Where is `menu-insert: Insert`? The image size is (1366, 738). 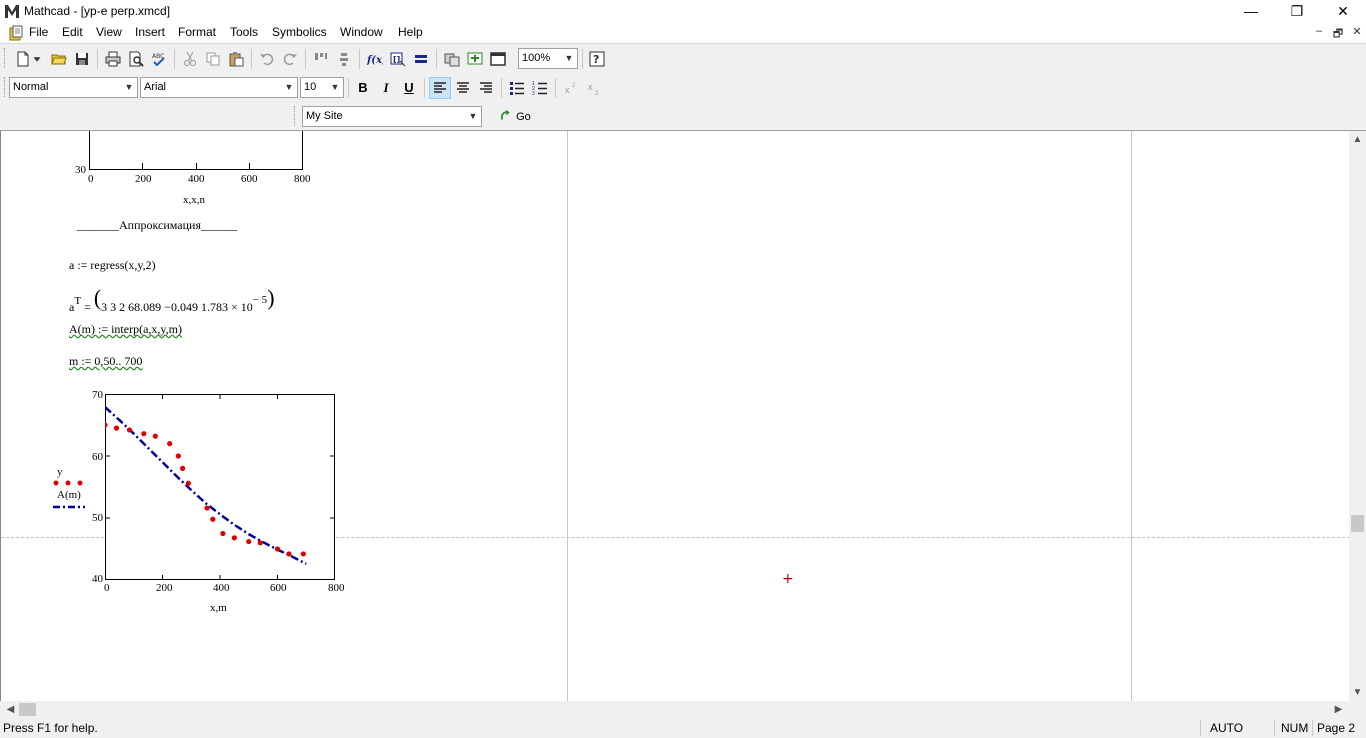 menu-insert: Insert is located at coordinates (150, 32).